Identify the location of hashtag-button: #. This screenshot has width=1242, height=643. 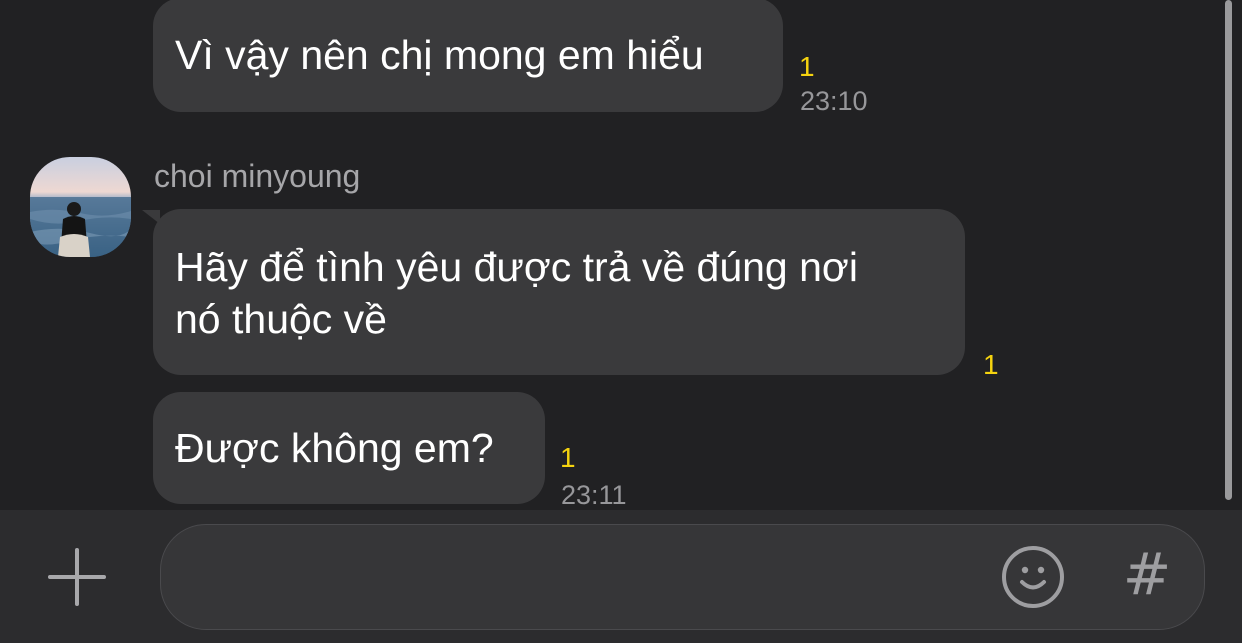
(1147, 574).